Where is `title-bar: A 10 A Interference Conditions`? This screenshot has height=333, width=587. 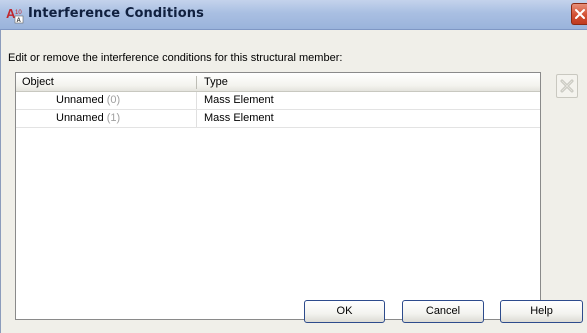 title-bar: A 10 A Interference Conditions is located at coordinates (293, 15).